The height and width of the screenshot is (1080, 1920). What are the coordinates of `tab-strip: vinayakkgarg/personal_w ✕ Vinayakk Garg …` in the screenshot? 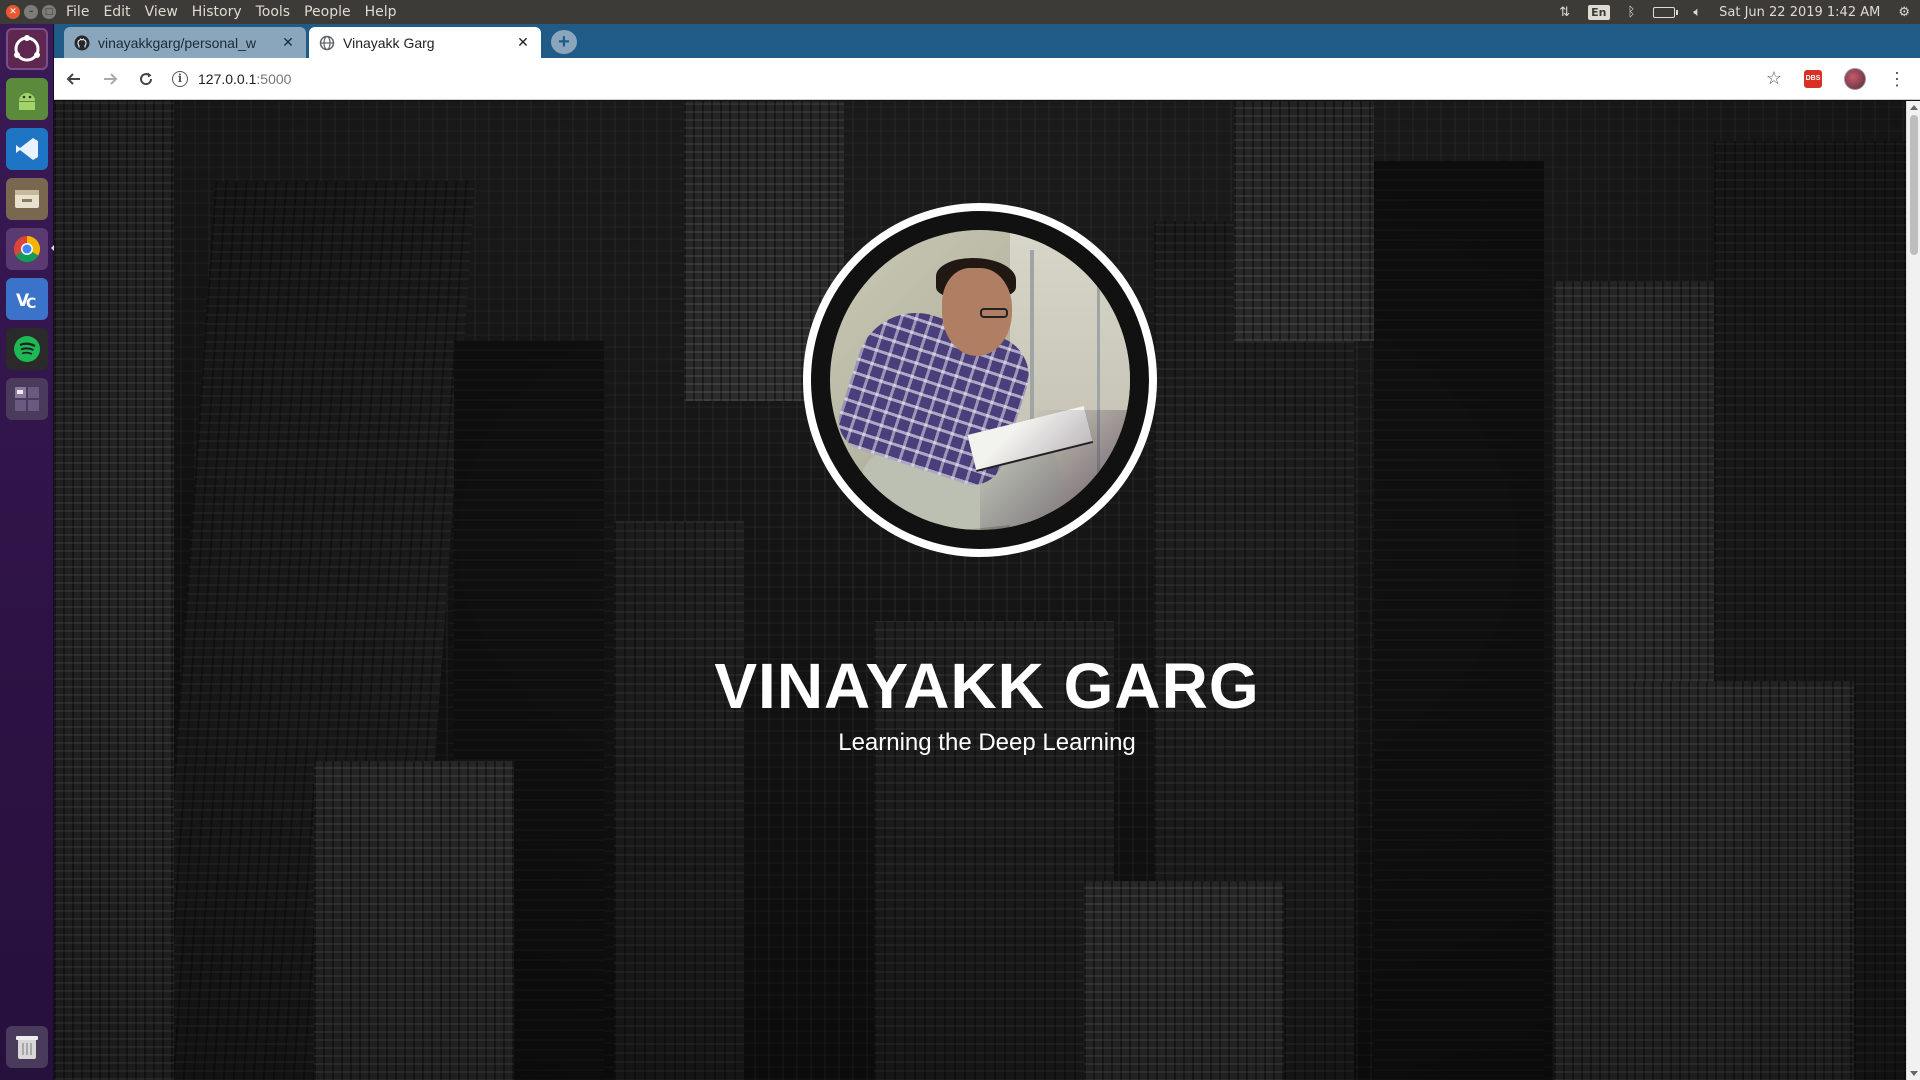 It's located at (987, 41).